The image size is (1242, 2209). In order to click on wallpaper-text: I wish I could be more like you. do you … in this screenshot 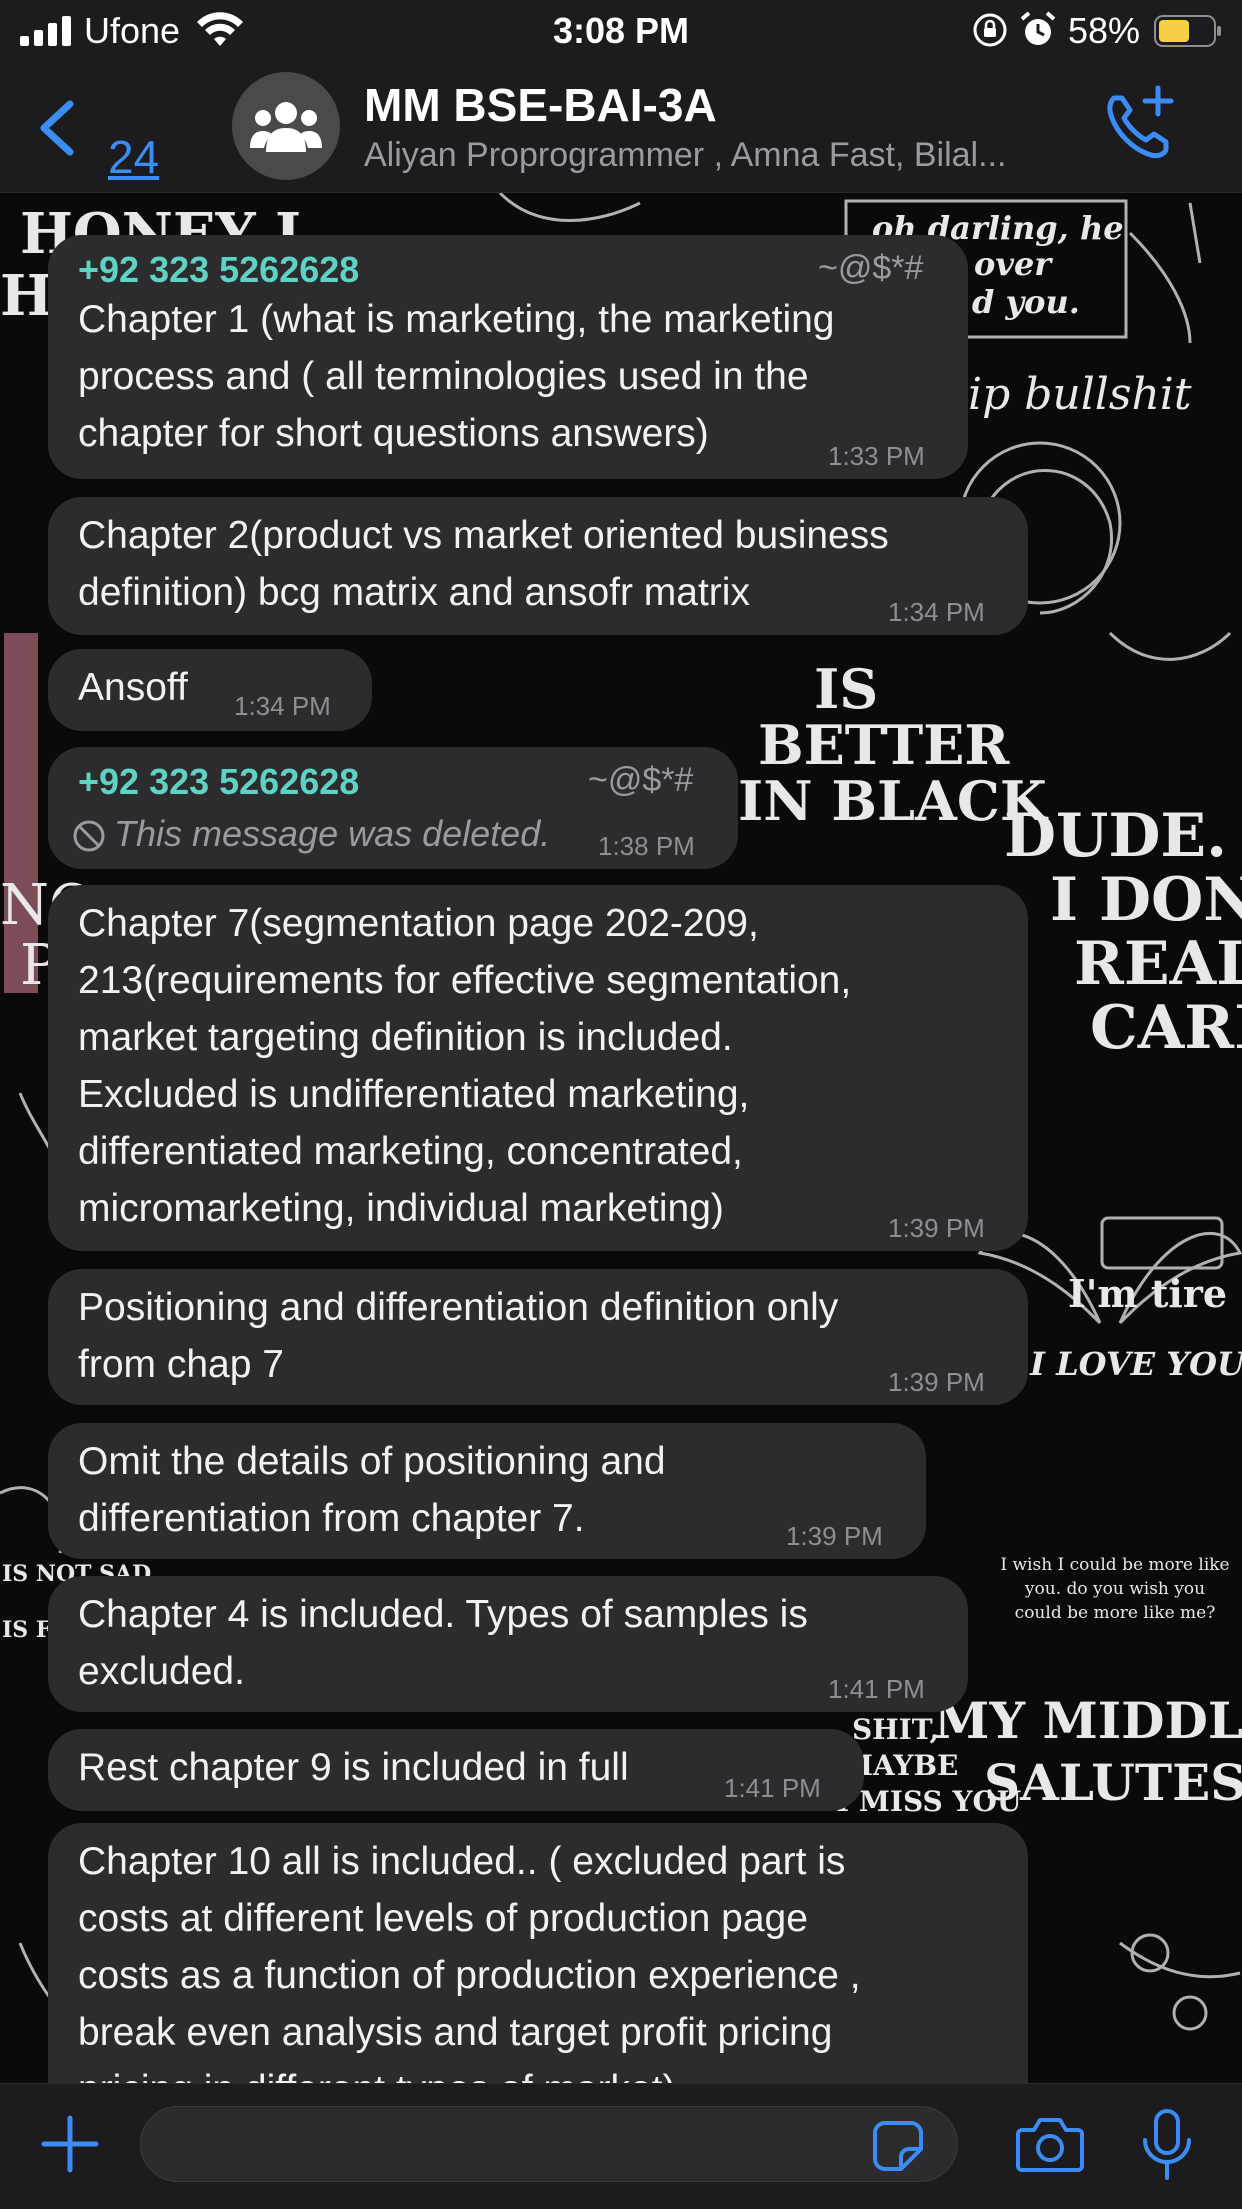, I will do `click(1115, 1589)`.